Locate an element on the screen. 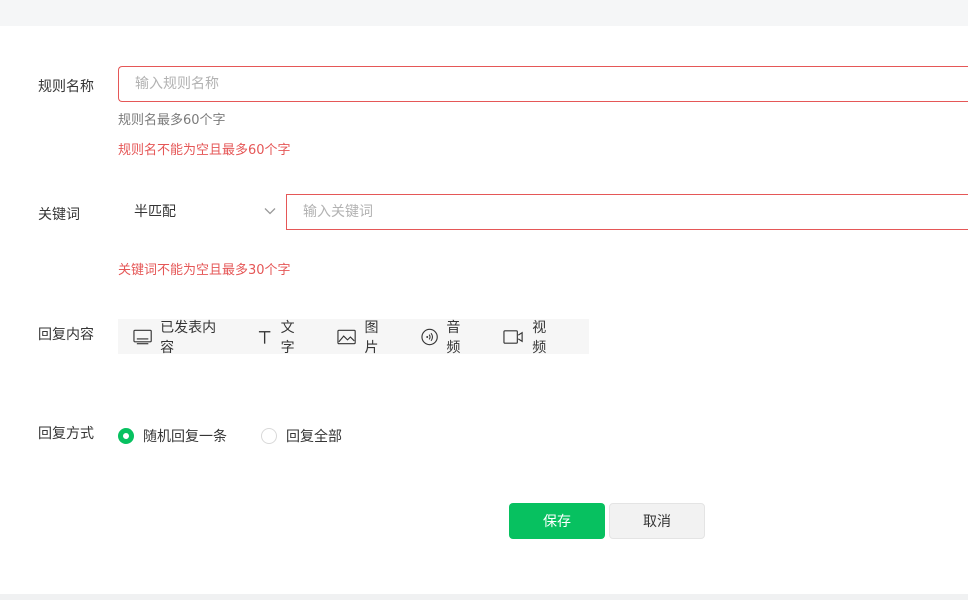 This screenshot has width=968, height=600. reply-type-video: 视频 is located at coordinates (531, 337).